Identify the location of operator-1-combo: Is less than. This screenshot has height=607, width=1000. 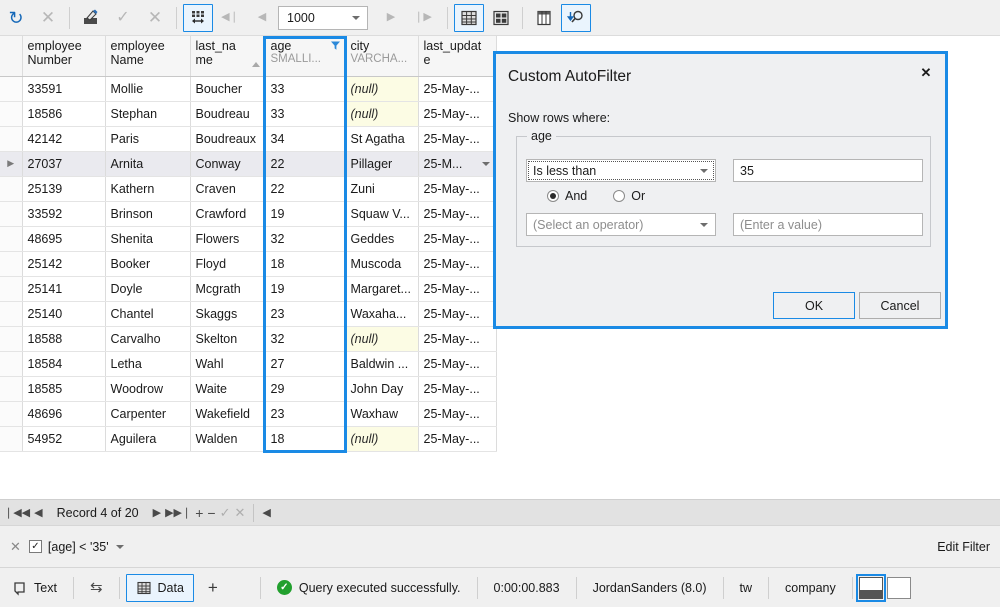
(621, 170).